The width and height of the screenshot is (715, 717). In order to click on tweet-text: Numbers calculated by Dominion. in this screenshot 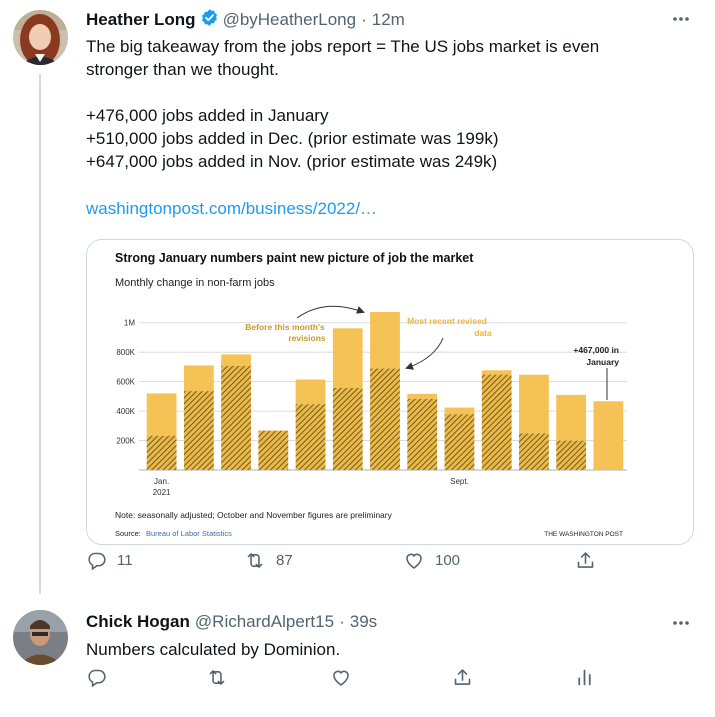, I will do `click(213, 649)`.